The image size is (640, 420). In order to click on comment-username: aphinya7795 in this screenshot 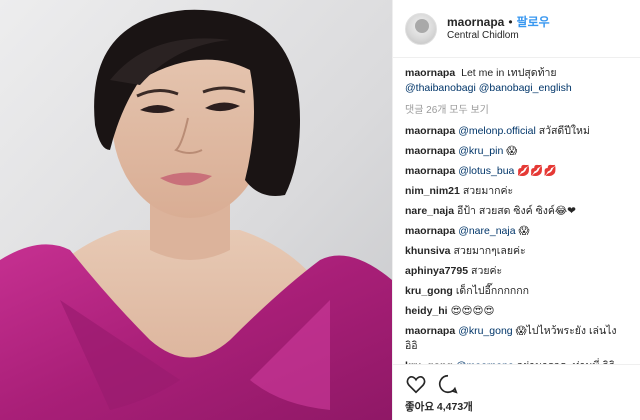, I will do `click(436, 271)`.